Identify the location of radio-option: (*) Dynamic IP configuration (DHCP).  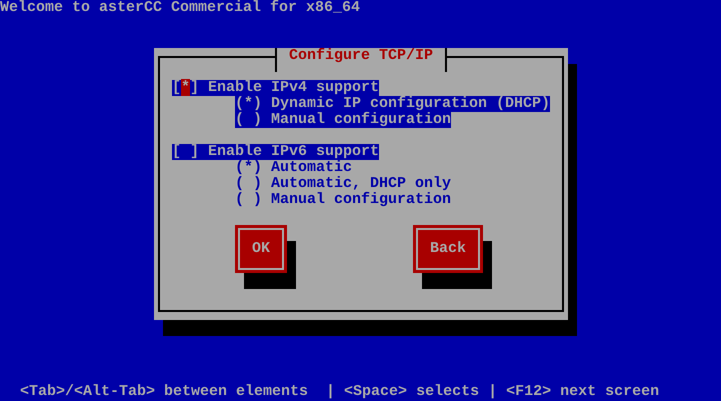
(392, 104).